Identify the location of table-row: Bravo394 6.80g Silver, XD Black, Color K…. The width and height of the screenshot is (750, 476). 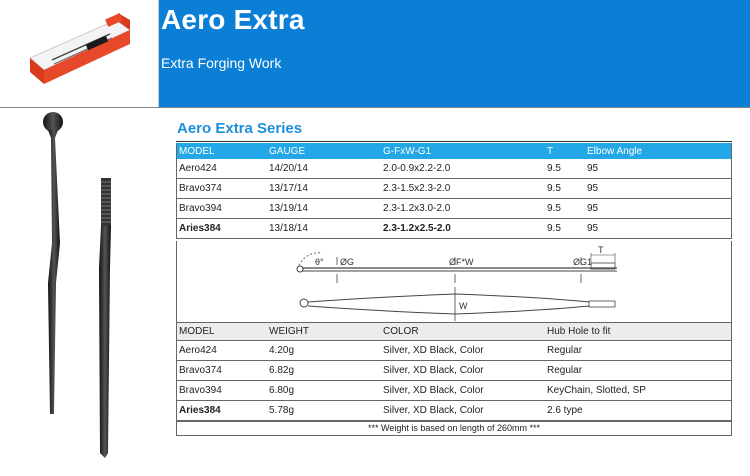
(454, 390).